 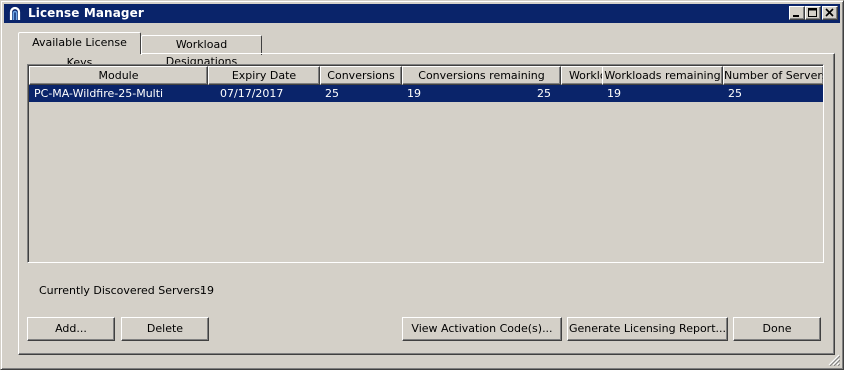 I want to click on close-button, so click(x=830, y=13).